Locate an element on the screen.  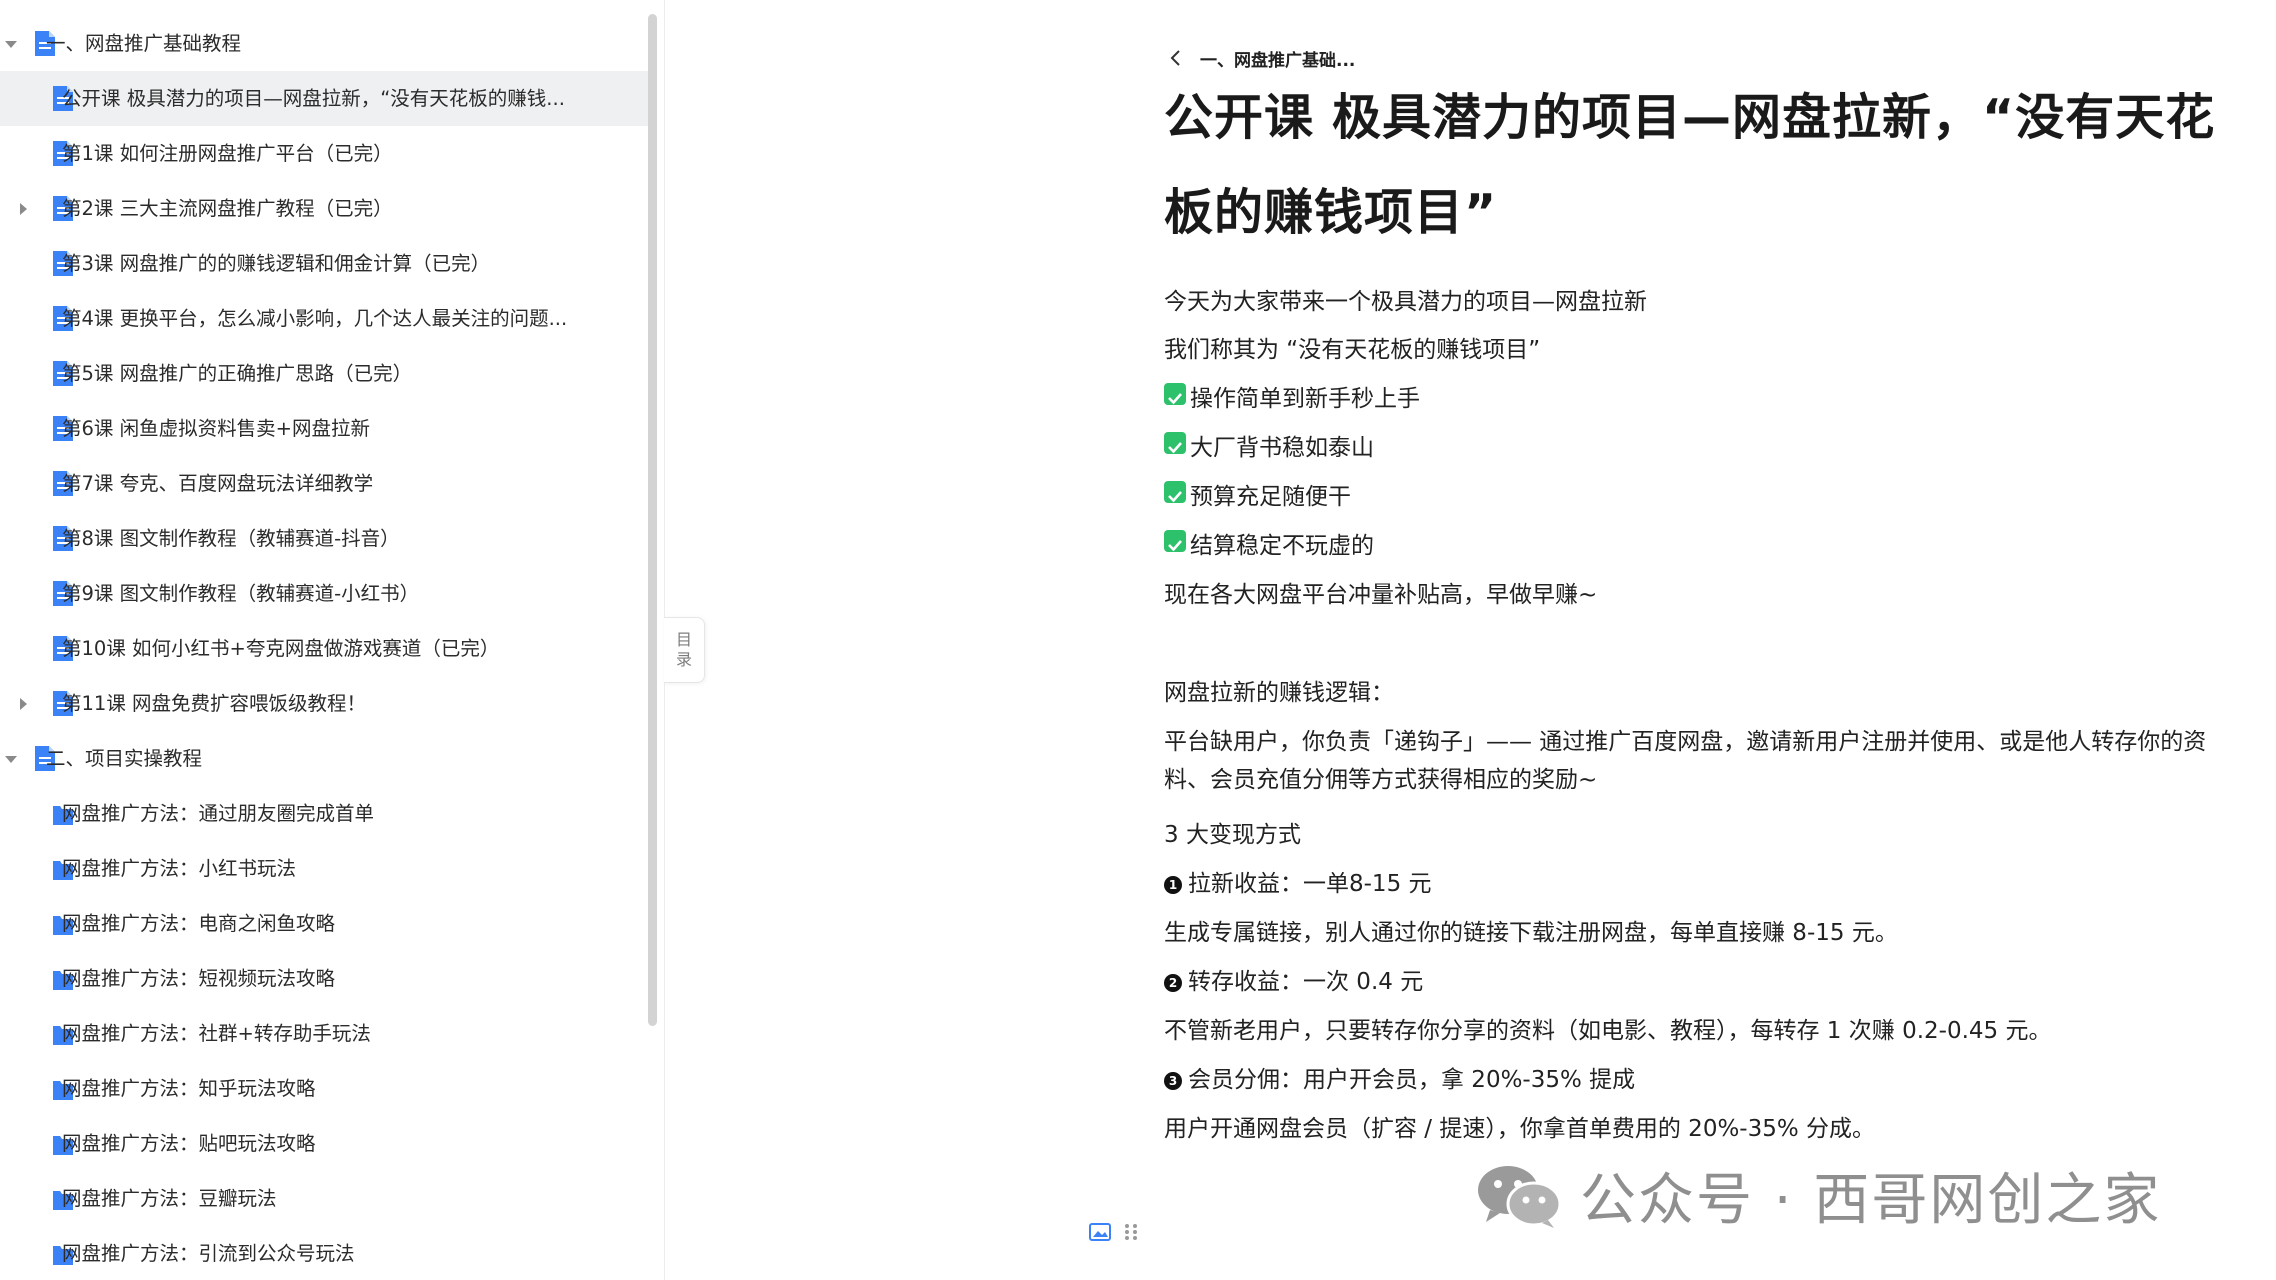
check-item-label: 结算稳定不玩虚的 is located at coordinates (1282, 546).